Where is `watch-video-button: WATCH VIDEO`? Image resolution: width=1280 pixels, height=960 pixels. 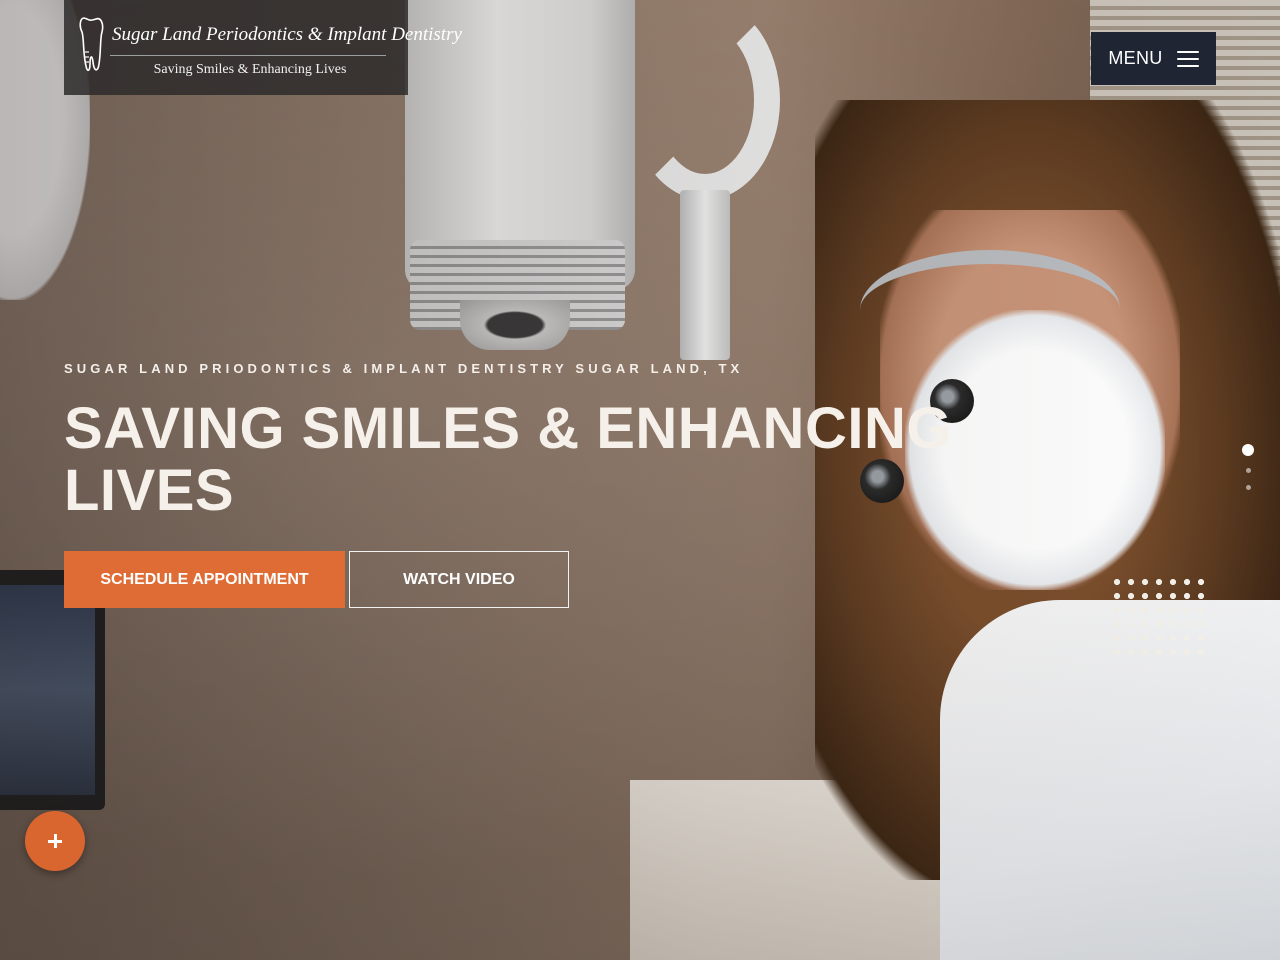
watch-video-button: WATCH VIDEO is located at coordinates (459, 579).